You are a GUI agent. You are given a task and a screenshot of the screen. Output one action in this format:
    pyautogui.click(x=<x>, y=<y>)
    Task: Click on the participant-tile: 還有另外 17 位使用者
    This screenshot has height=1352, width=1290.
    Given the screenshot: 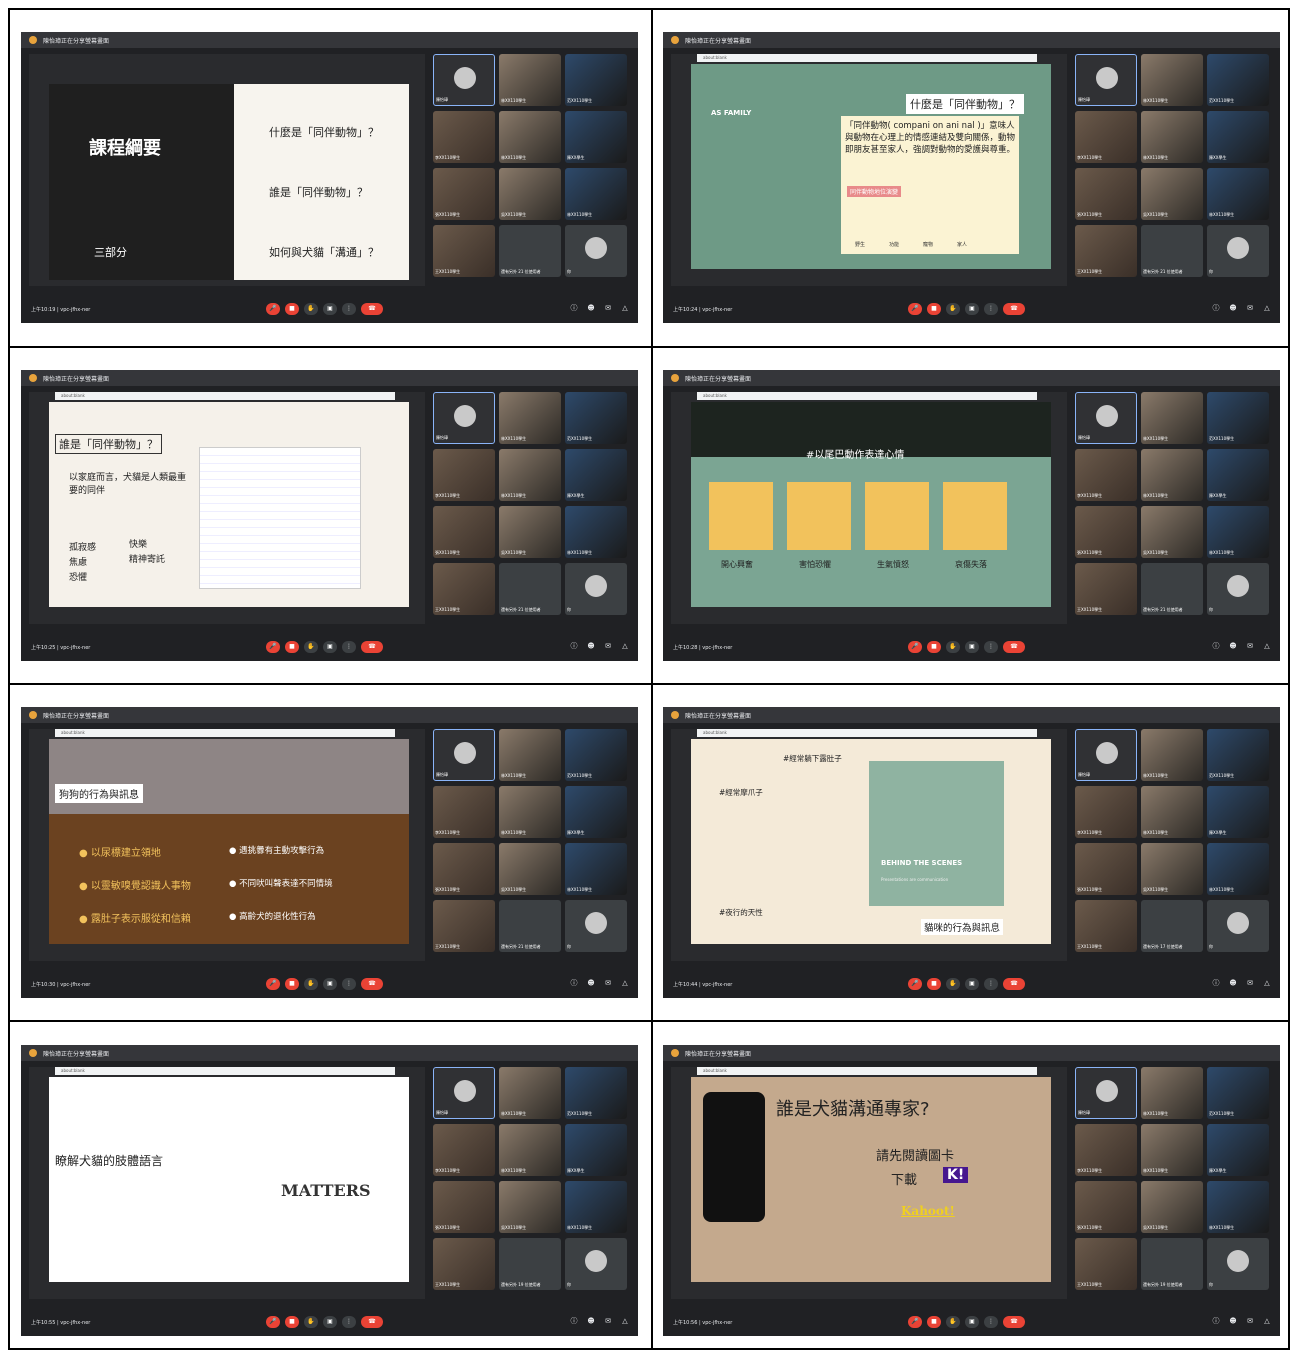 What is the action you would take?
    pyautogui.click(x=1172, y=926)
    